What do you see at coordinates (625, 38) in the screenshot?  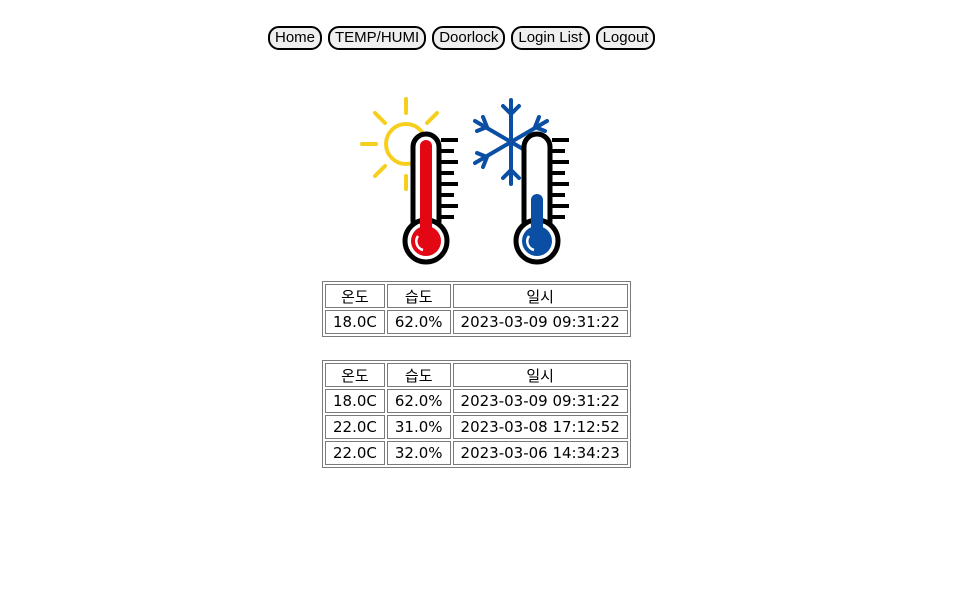 I see `logout-button: Logout` at bounding box center [625, 38].